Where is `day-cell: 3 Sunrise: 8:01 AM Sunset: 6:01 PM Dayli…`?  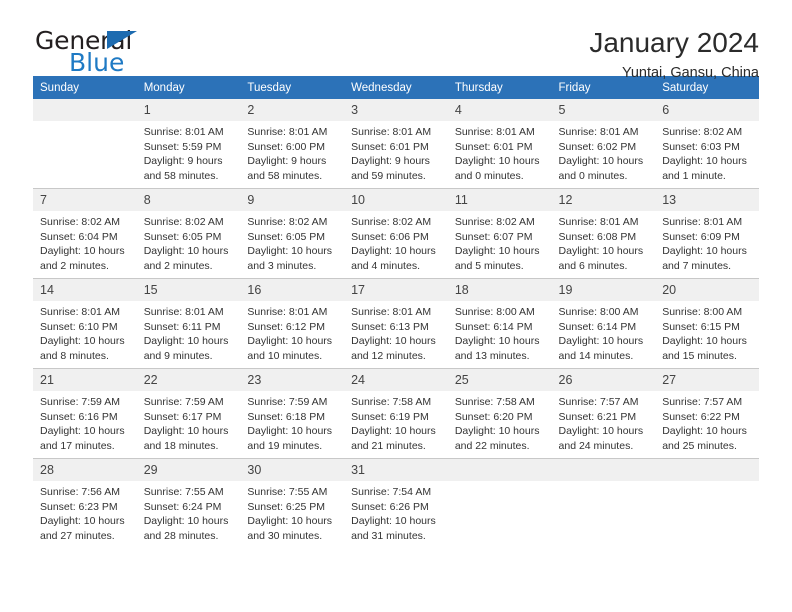 day-cell: 3 Sunrise: 8:01 AM Sunset: 6:01 PM Dayli… is located at coordinates (396, 144).